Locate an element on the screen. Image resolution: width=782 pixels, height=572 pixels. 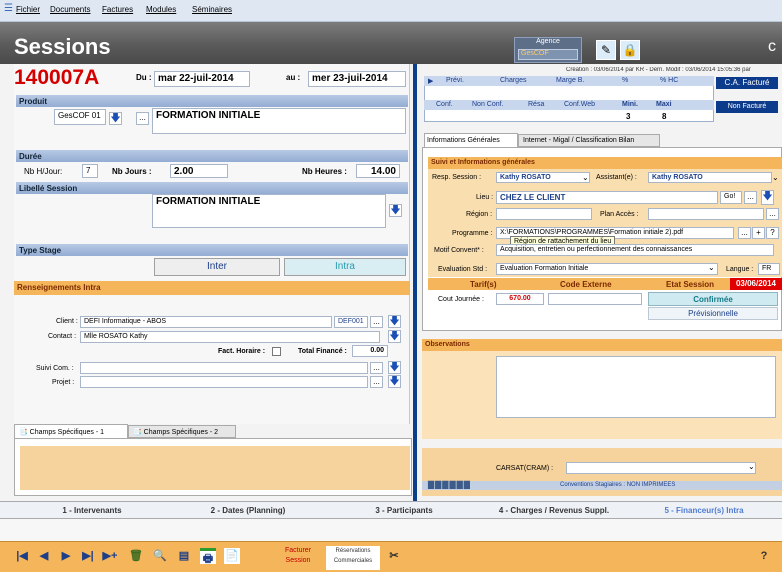
list-icon: ▤ is located at coordinates (184, 556).